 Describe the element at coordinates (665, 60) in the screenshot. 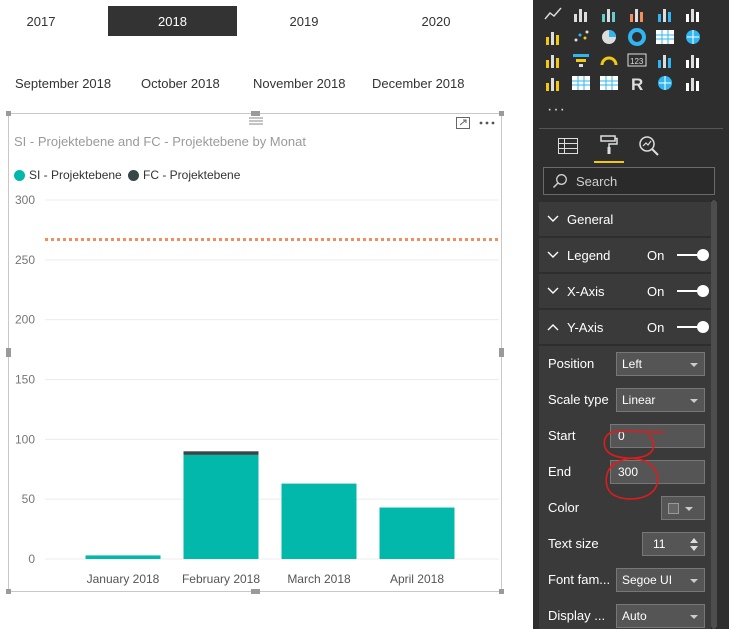

I see `multi-row-card-icon` at that location.